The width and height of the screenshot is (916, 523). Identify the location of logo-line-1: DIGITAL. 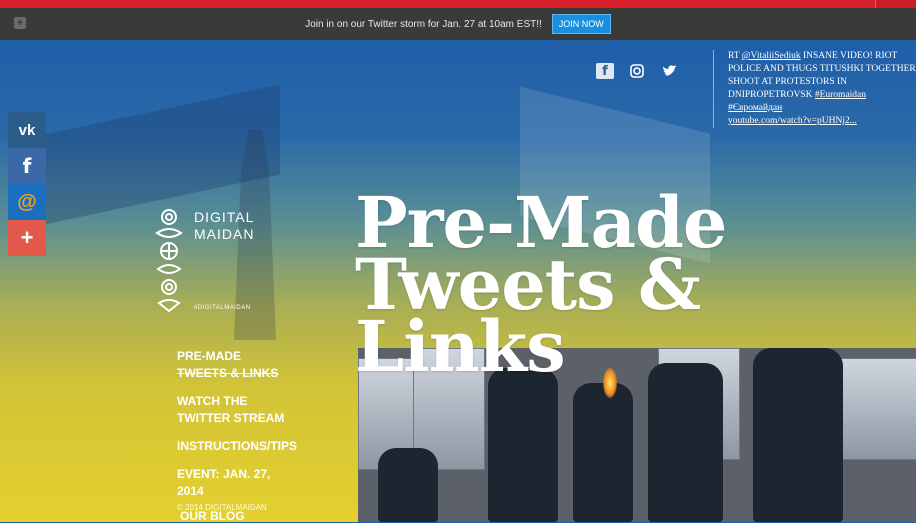
(224, 217).